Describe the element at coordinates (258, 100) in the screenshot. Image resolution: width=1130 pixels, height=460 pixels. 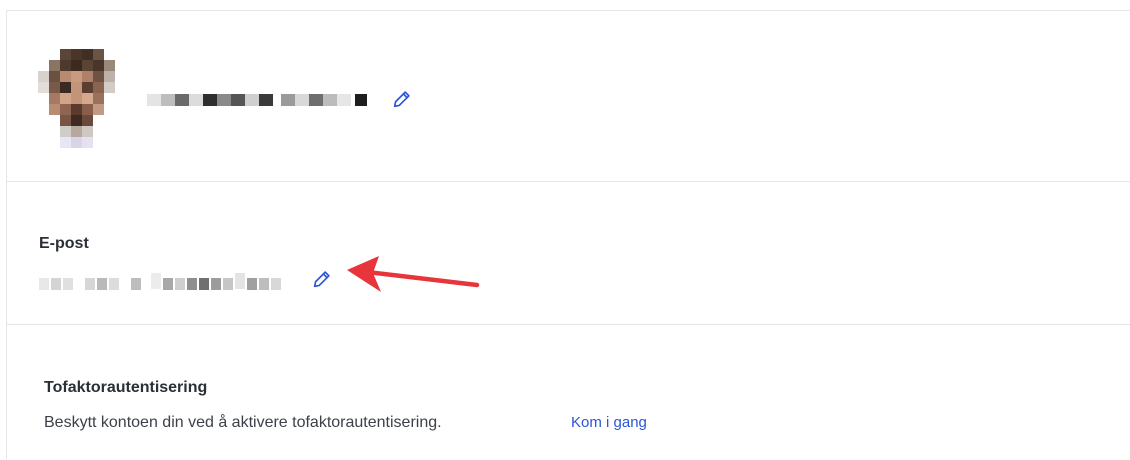
I see `user-name-redacted` at that location.